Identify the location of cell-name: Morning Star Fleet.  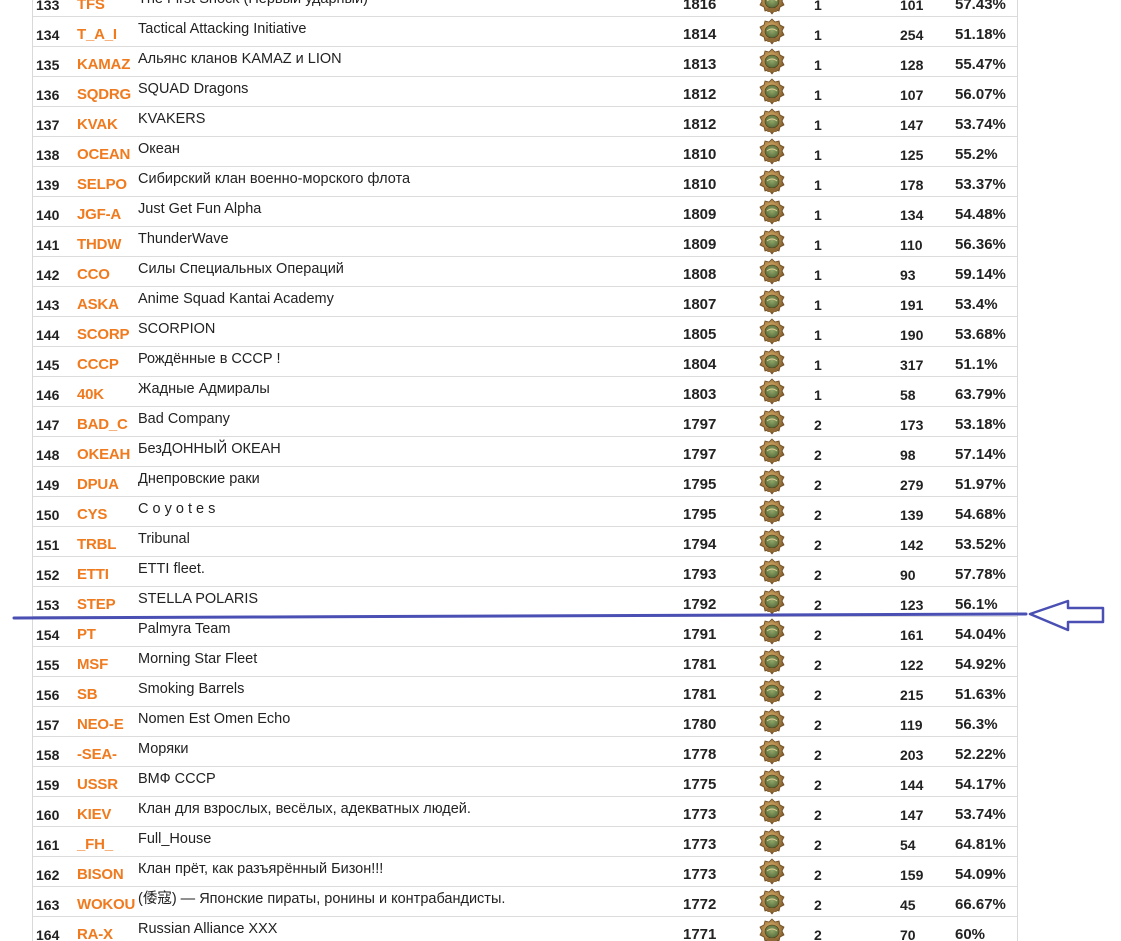
(197, 659).